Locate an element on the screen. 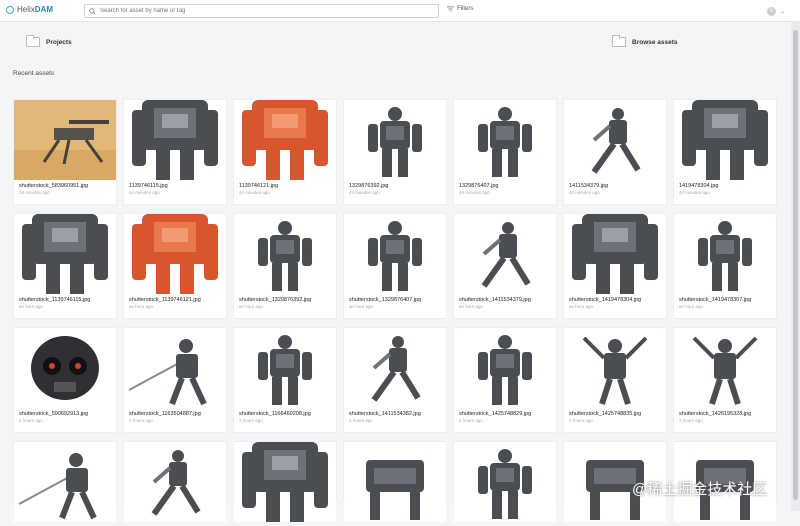 This screenshot has height=526, width=800. asset-card: 1329876392.jpg 44 minutes ago is located at coordinates (395, 152).